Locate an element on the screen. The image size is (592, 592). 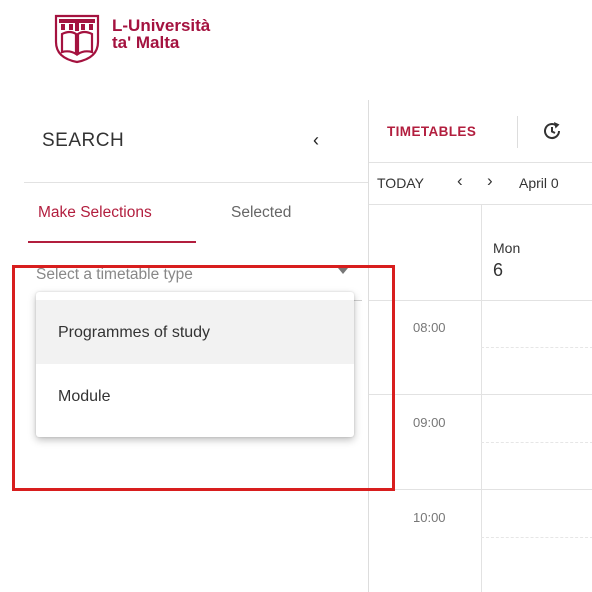
date-navigation: TODAY ‹ › April 0 is located at coordinates (480, 183).